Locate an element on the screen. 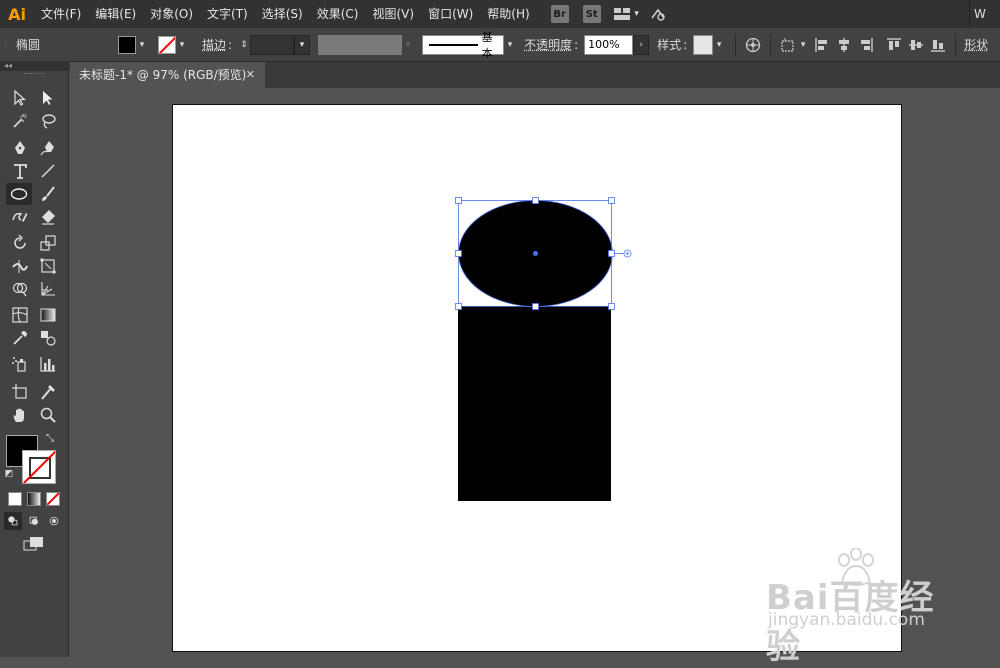  slice-tool-icon is located at coordinates (48, 392).